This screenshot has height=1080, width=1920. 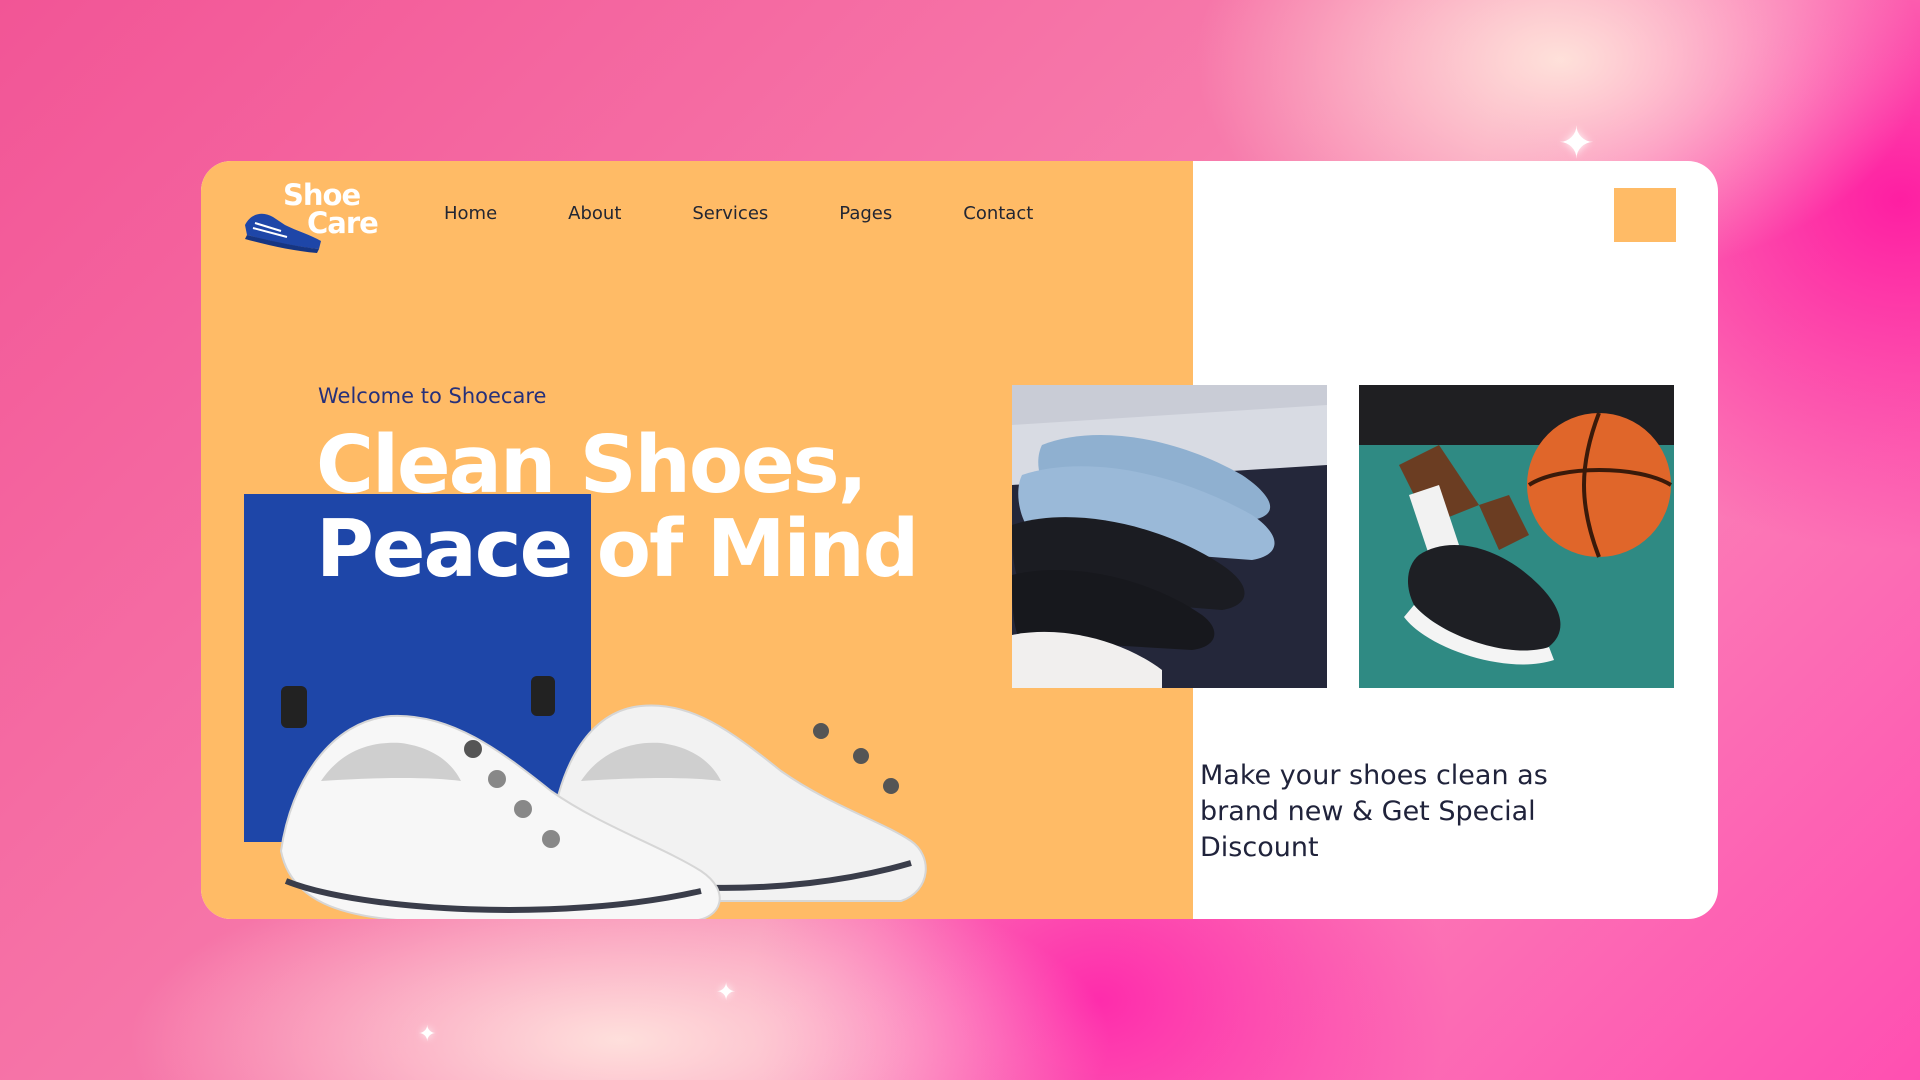 I want to click on headline-line-1: Clean Shoes,, so click(x=592, y=465).